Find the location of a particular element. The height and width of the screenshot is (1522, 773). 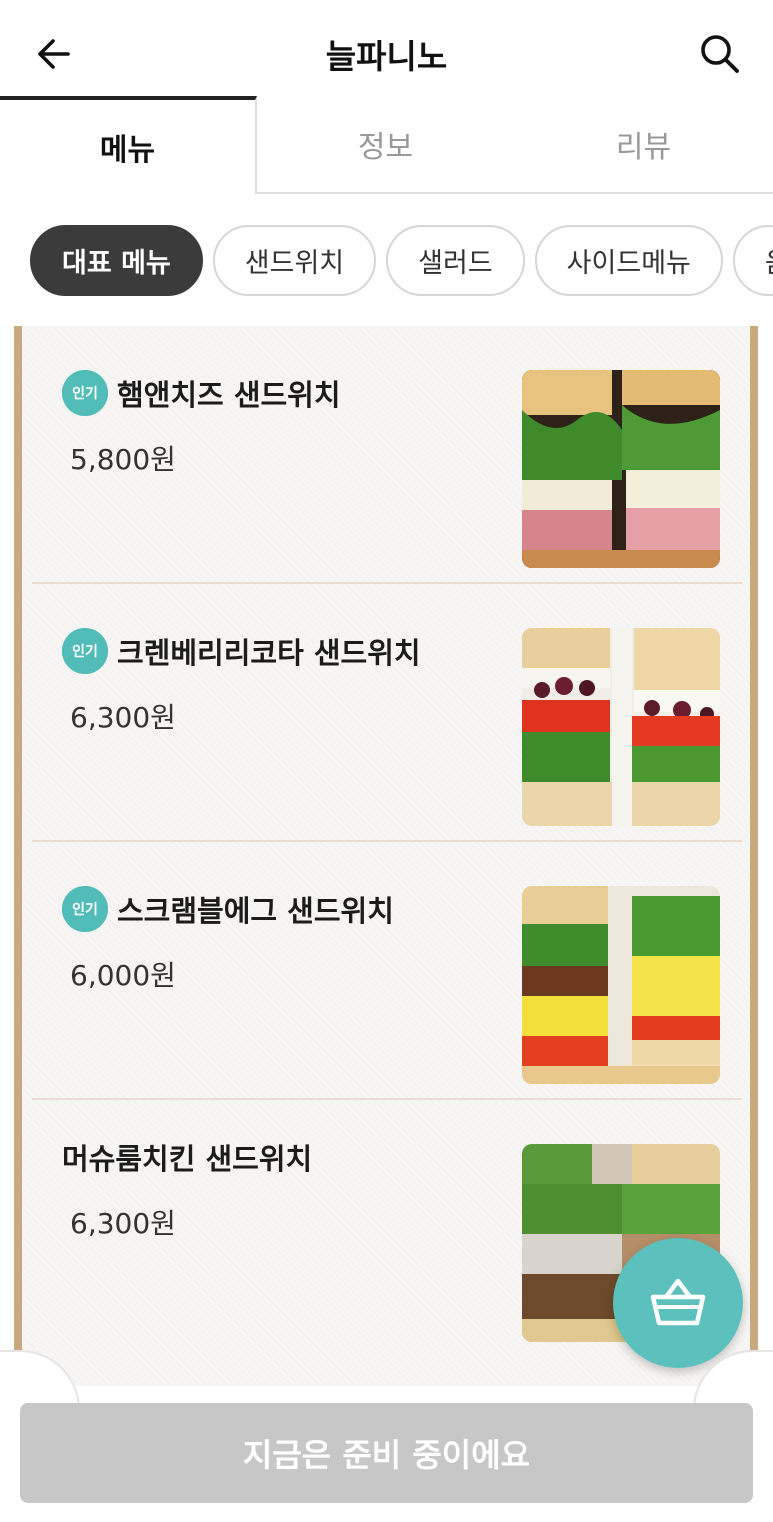

search-icon is located at coordinates (720, 54).